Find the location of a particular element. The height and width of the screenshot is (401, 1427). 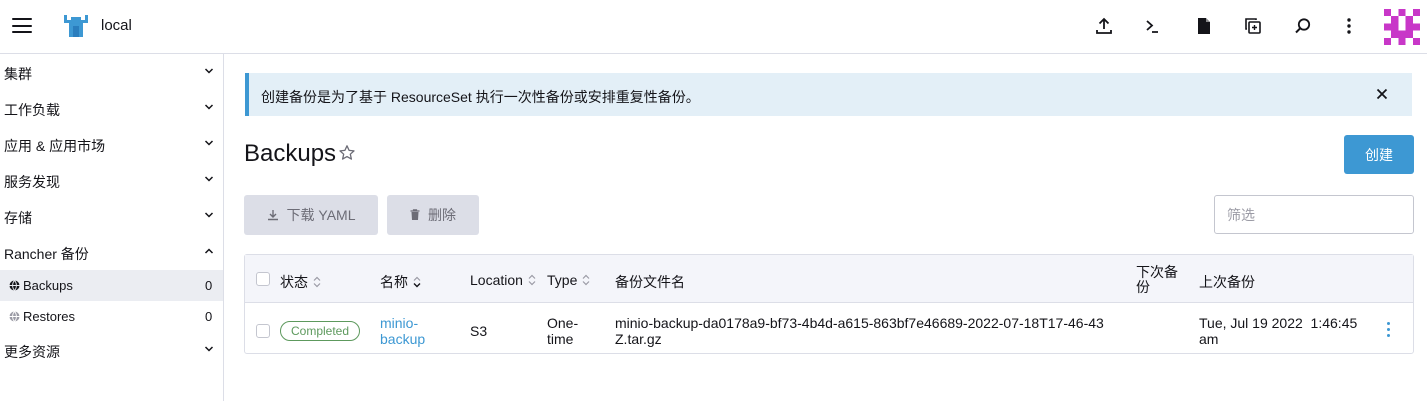

column-label: 备份文件名 is located at coordinates (650, 282).